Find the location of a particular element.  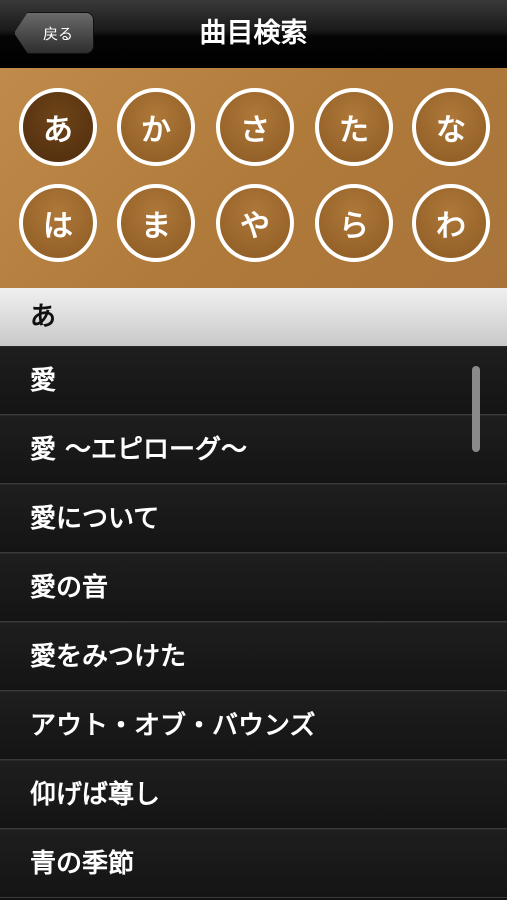

kana-button-ha: は is located at coordinates (58, 223).